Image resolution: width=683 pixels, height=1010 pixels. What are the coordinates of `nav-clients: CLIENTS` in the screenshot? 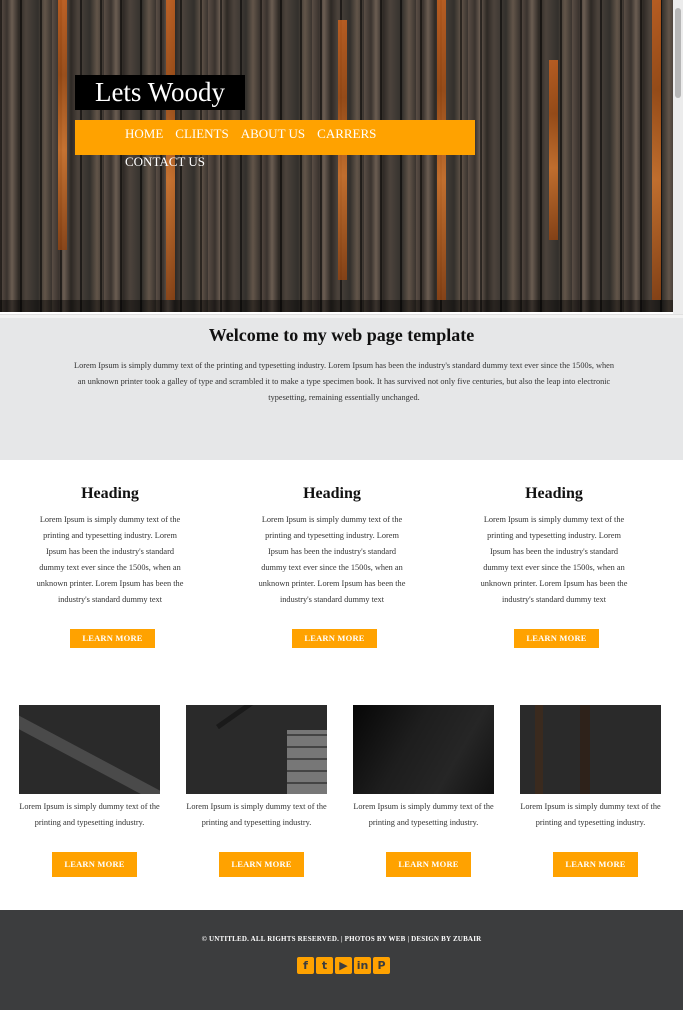 It's located at (201, 134).